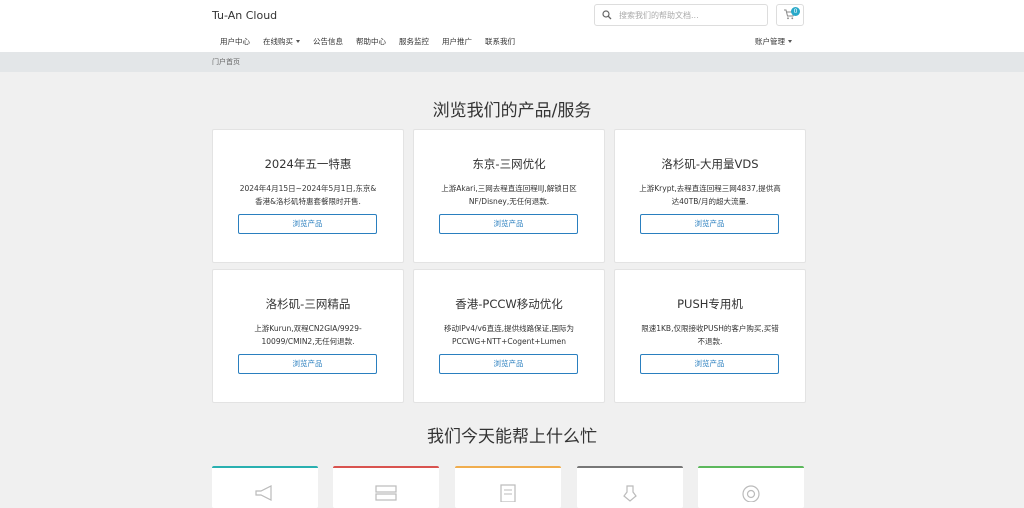  I want to click on search-box, so click(681, 15).